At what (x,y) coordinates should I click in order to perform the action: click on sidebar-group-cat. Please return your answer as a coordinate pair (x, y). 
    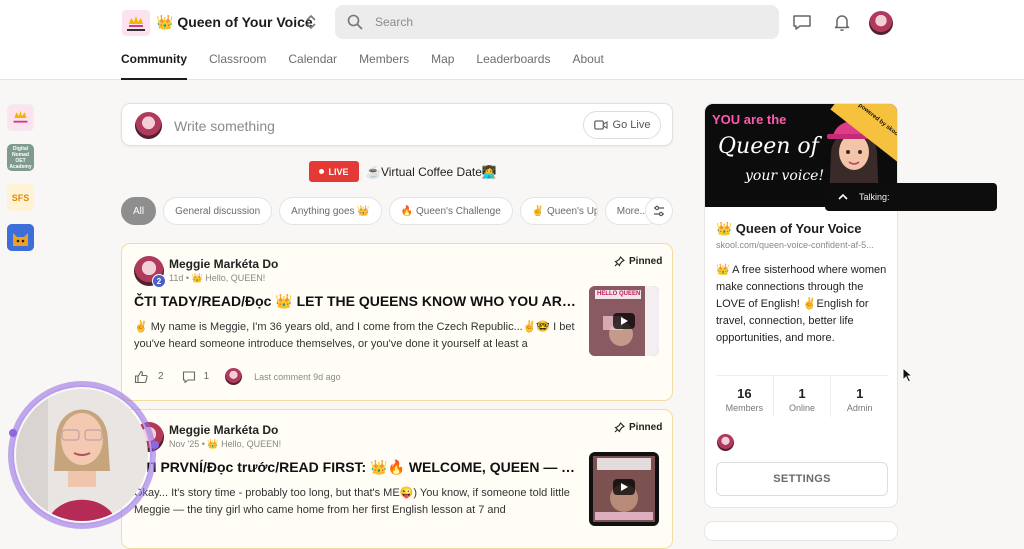
    Looking at the image, I should click on (20, 237).